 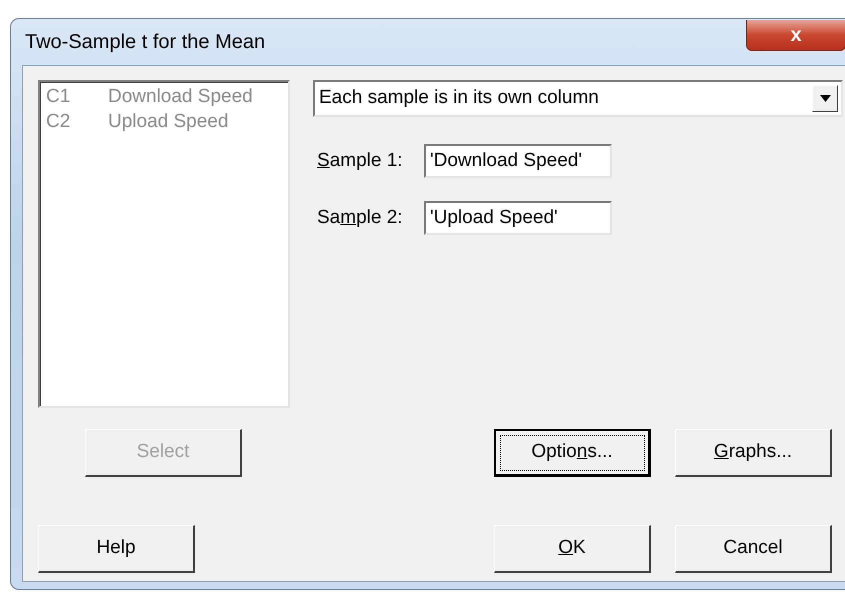 I want to click on cancel-button: Cancel, so click(x=753, y=549).